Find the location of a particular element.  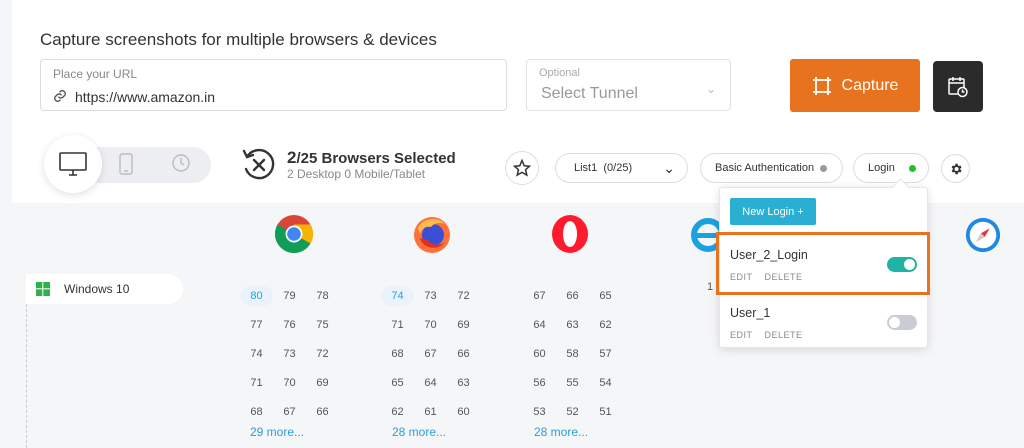

link-icon is located at coordinates (60, 96).